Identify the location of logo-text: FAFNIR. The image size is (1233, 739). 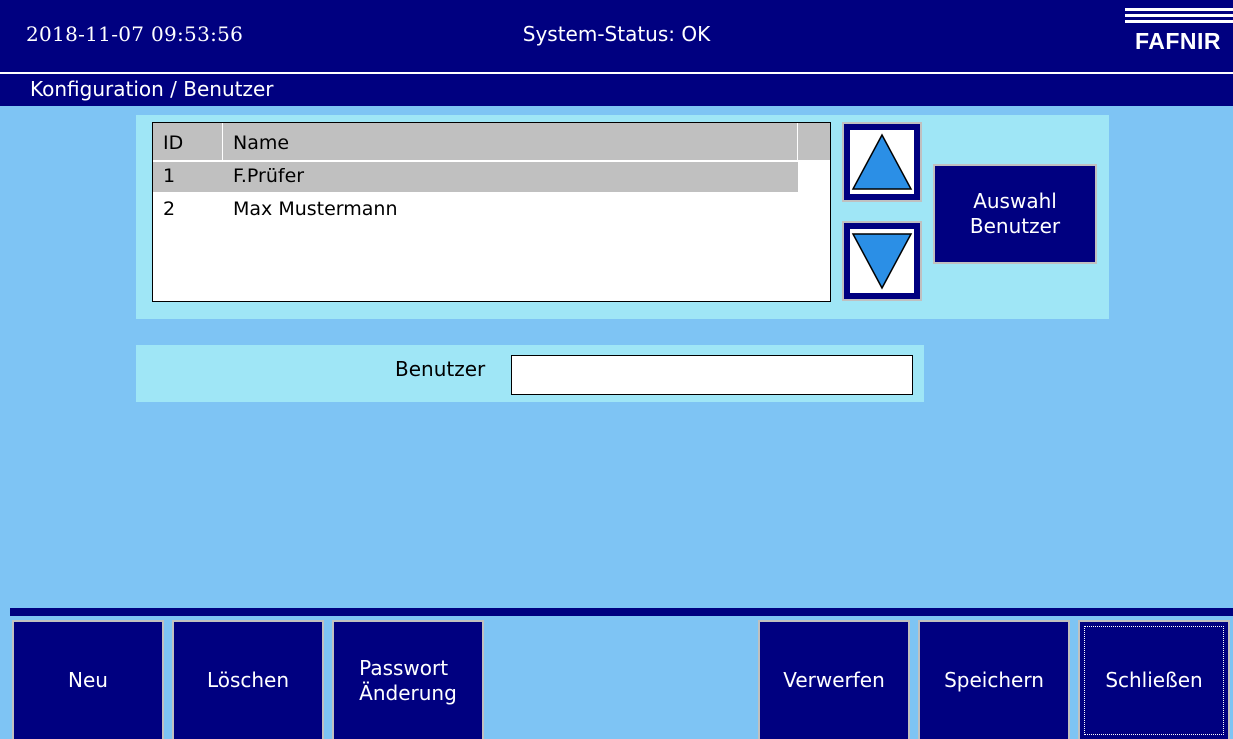
(1178, 41).